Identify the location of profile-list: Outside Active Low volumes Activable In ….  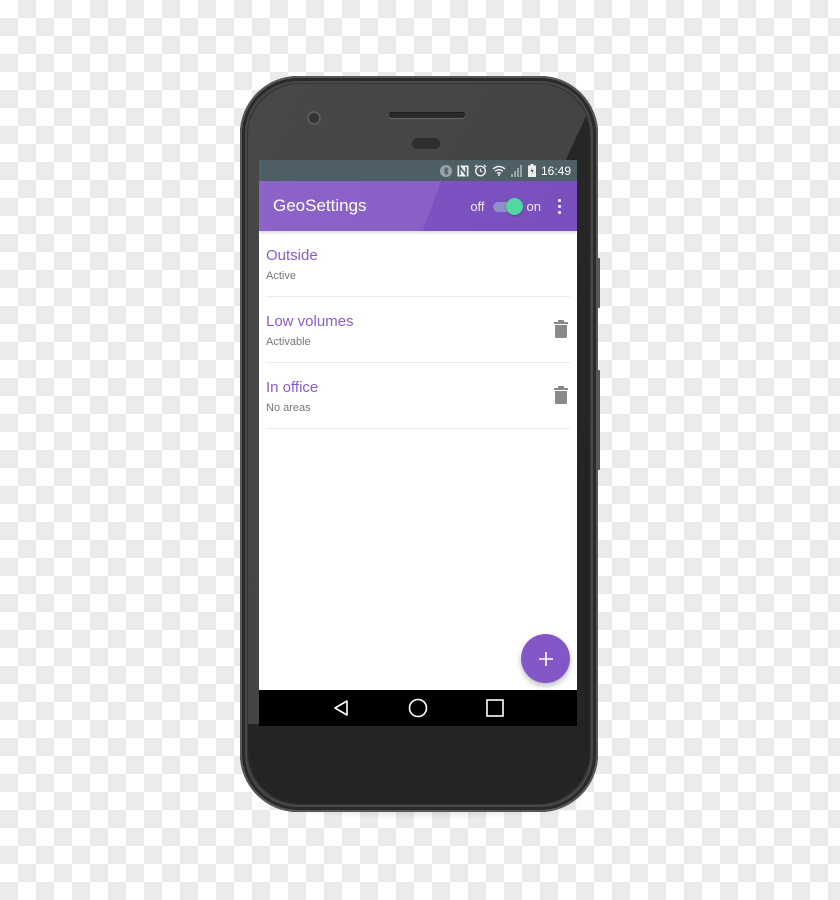
(418, 330).